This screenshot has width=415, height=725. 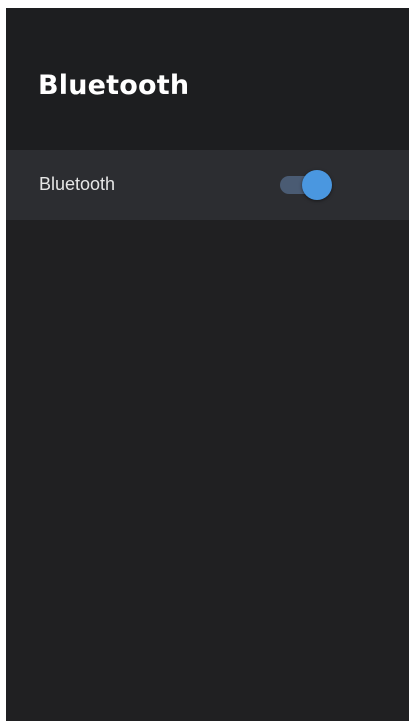 I want to click on bluetooth-setting-label: Bluetooth, so click(x=77, y=184).